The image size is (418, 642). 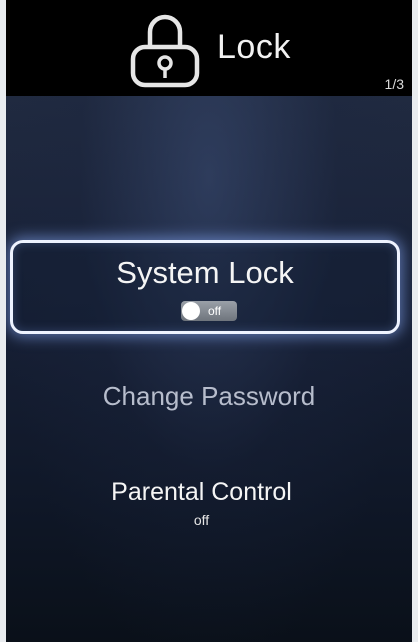 What do you see at coordinates (201, 492) in the screenshot?
I see `parental-control-item: Parental Control` at bounding box center [201, 492].